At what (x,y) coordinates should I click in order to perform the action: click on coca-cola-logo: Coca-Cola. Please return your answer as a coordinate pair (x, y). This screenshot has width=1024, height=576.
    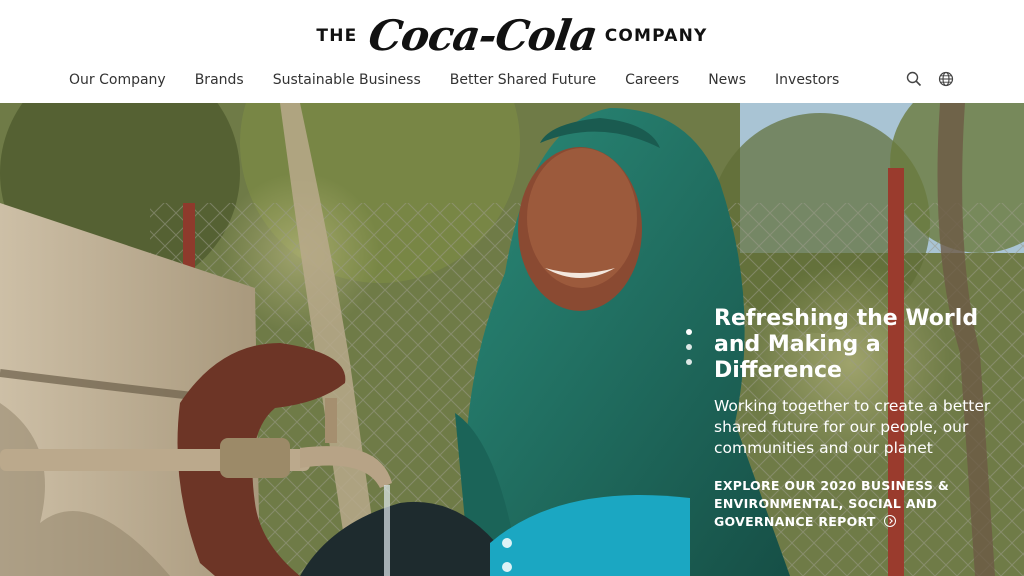
    Looking at the image, I should click on (483, 35).